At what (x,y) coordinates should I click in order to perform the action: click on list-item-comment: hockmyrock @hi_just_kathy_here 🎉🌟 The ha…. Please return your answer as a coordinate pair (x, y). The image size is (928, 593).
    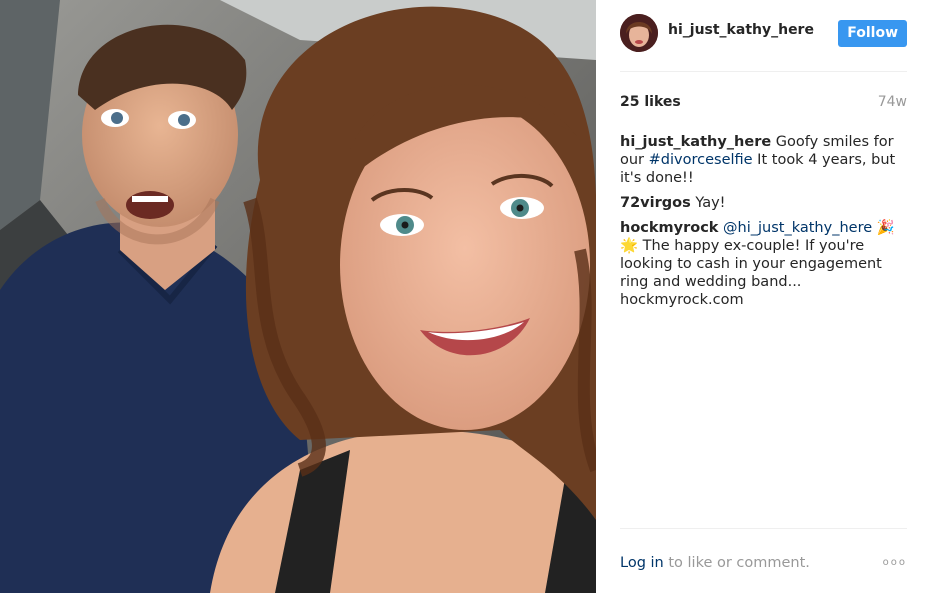
    Looking at the image, I should click on (763, 264).